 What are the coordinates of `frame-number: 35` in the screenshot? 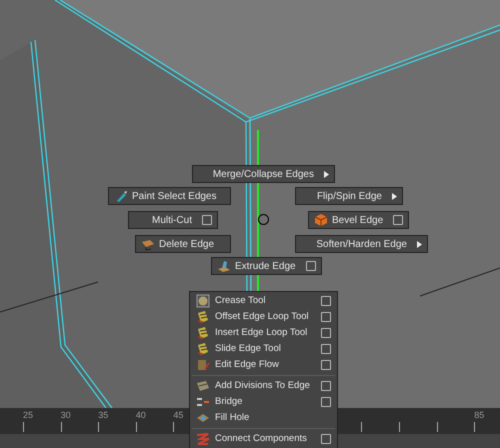 It's located at (103, 415).